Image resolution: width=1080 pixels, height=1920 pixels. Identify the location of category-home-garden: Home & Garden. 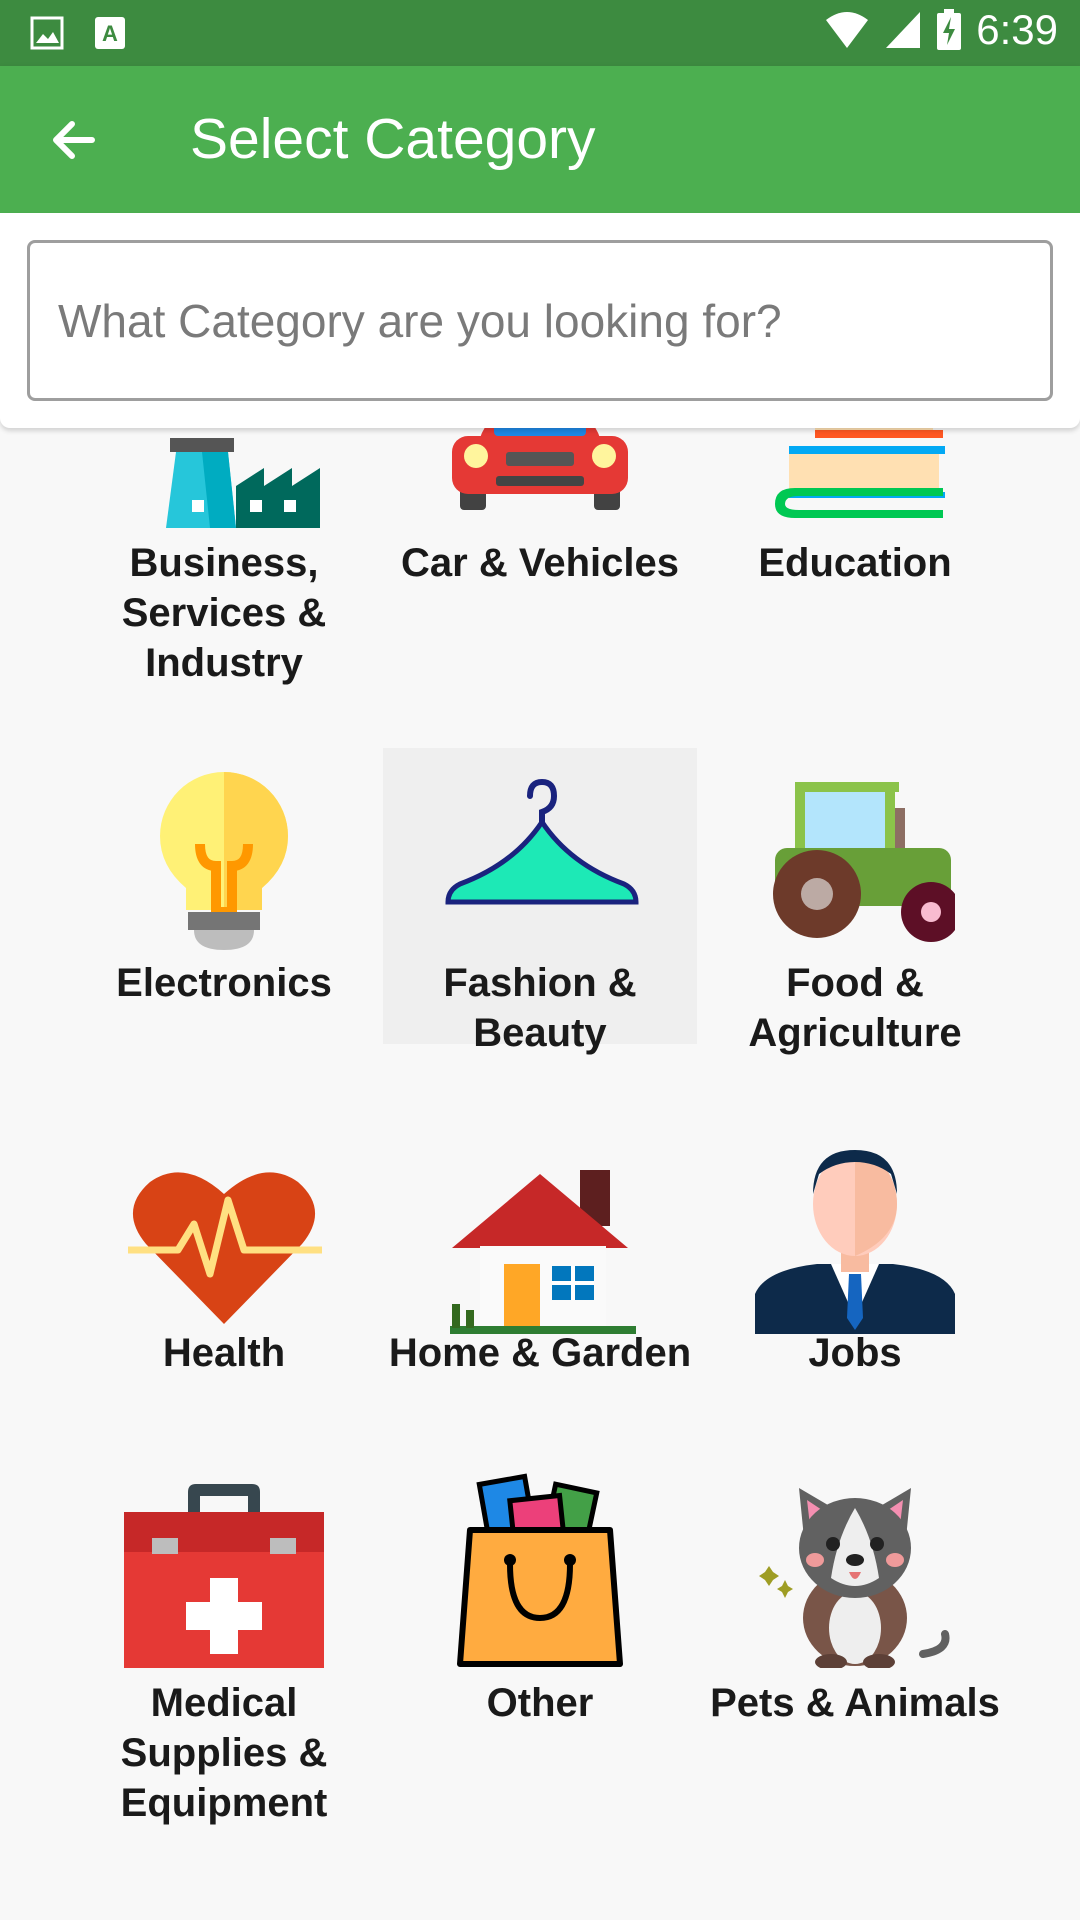
(540, 1263).